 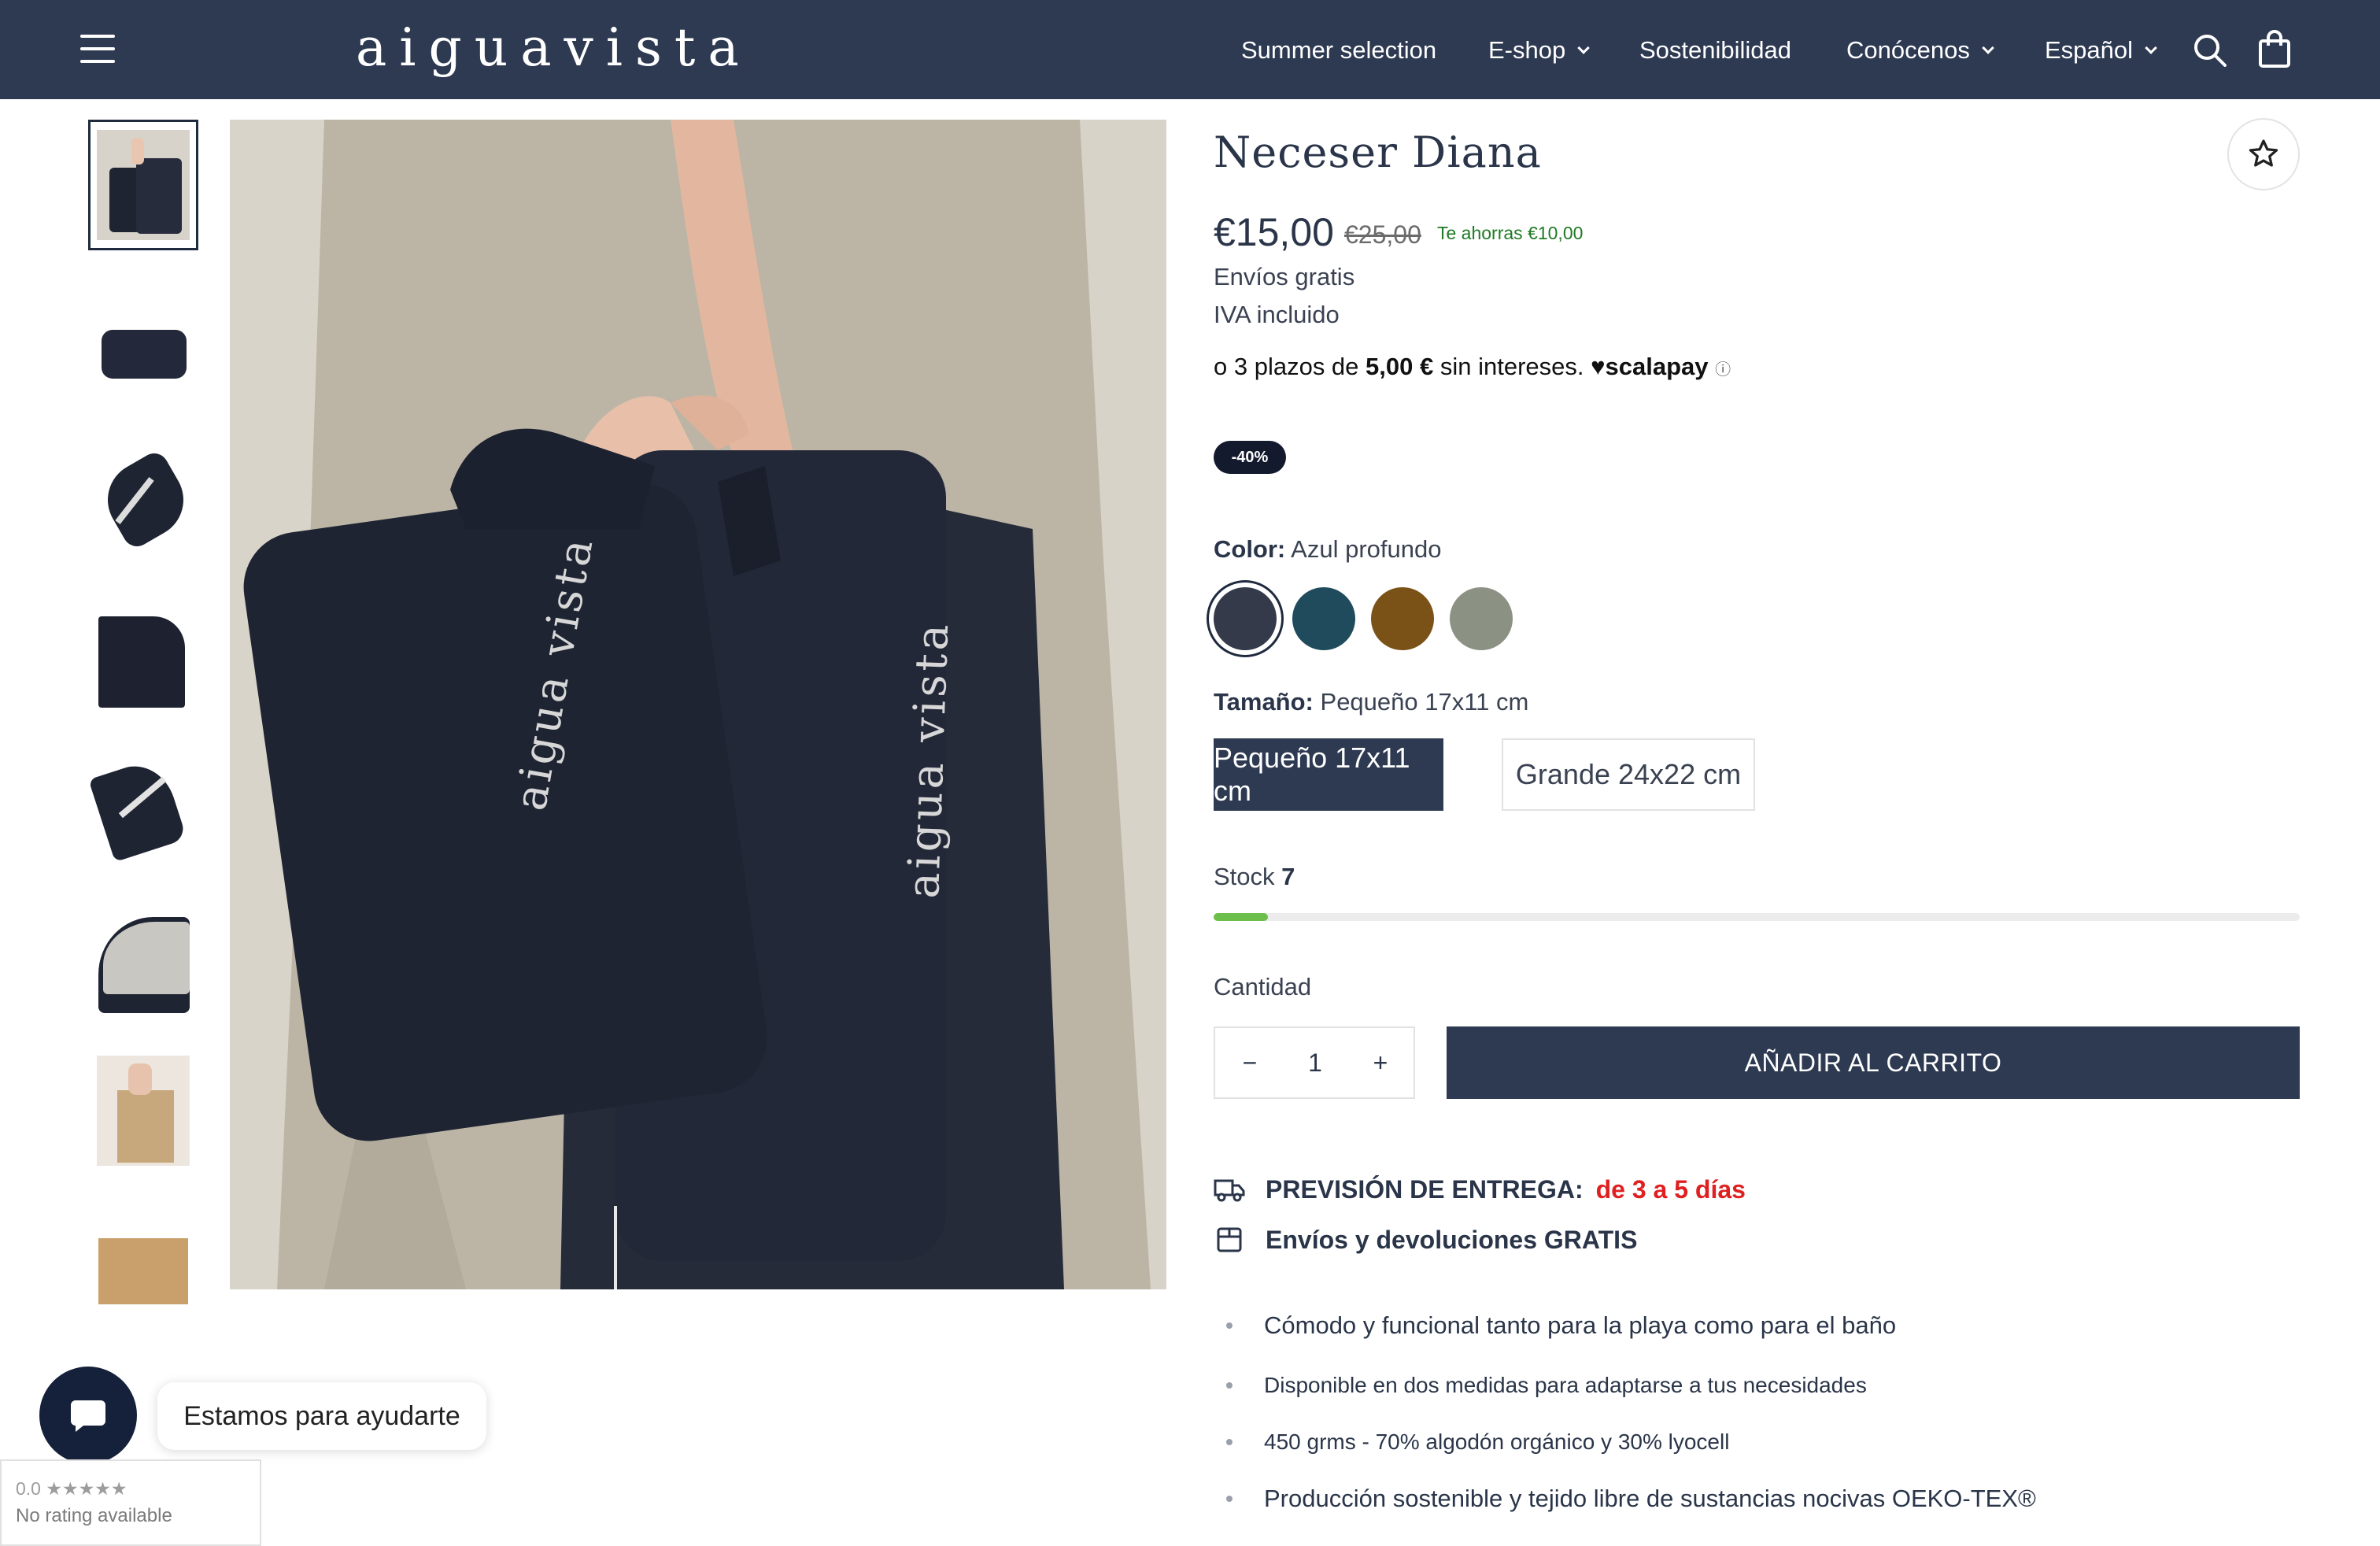 I want to click on product-price: €15,00, so click(x=1274, y=232).